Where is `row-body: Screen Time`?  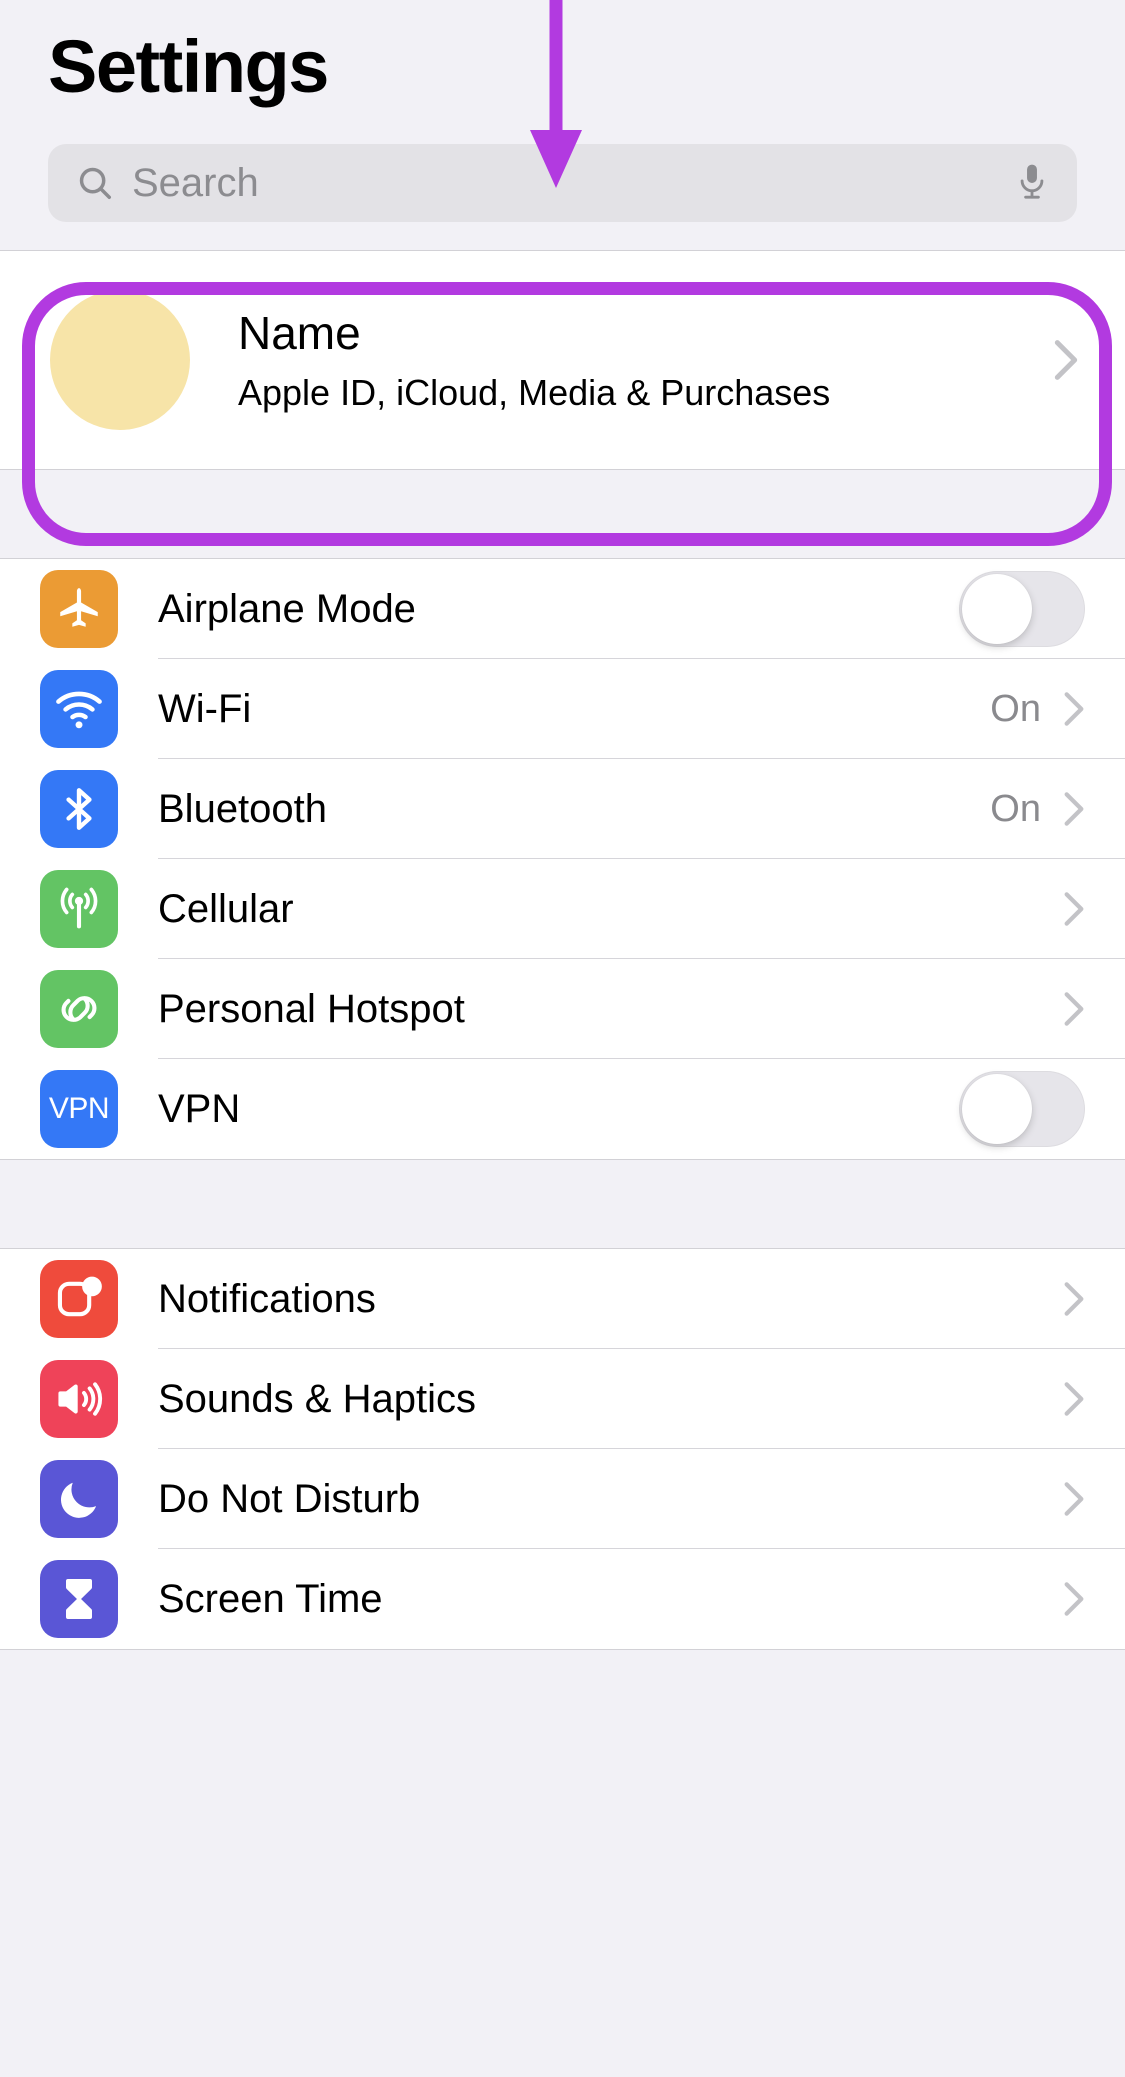
row-body: Screen Time is located at coordinates (641, 1599).